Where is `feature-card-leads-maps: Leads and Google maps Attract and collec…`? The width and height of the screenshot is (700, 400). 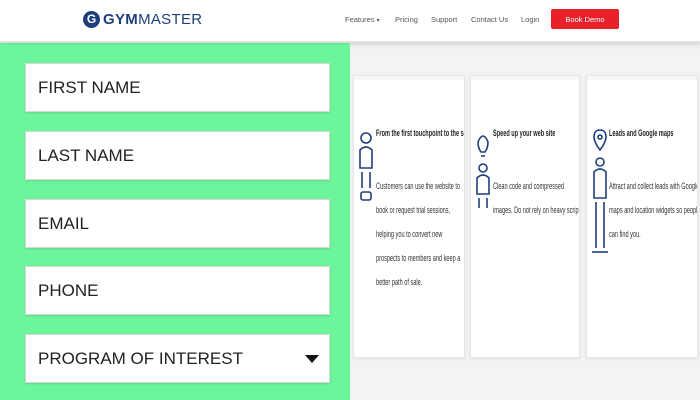 feature-card-leads-maps: Leads and Google maps Attract and collec… is located at coordinates (642, 216).